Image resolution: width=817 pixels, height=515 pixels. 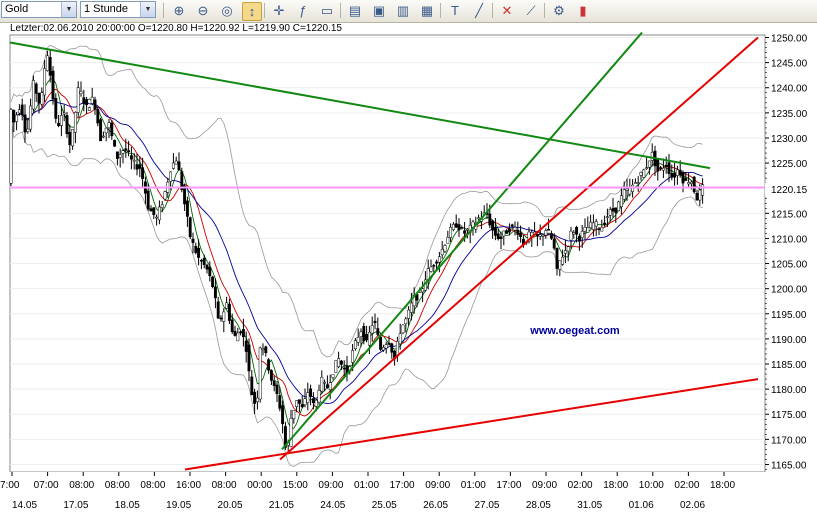 What do you see at coordinates (178, 505) in the screenshot?
I see `x-date-label: 19.05` at bounding box center [178, 505].